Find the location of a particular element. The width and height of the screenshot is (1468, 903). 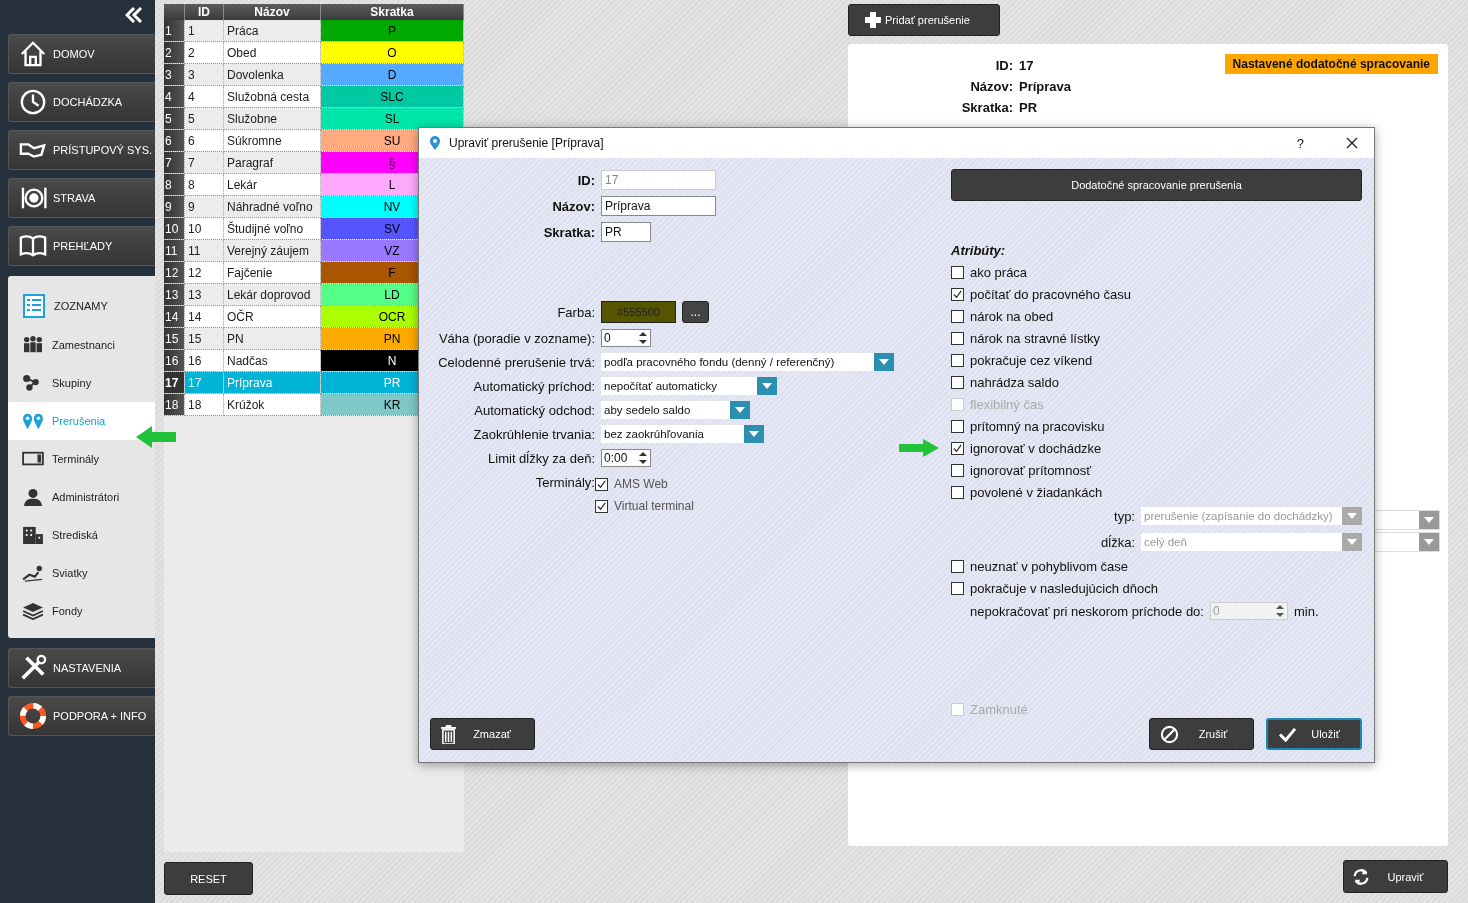

row-number: 8 is located at coordinates (174, 184).